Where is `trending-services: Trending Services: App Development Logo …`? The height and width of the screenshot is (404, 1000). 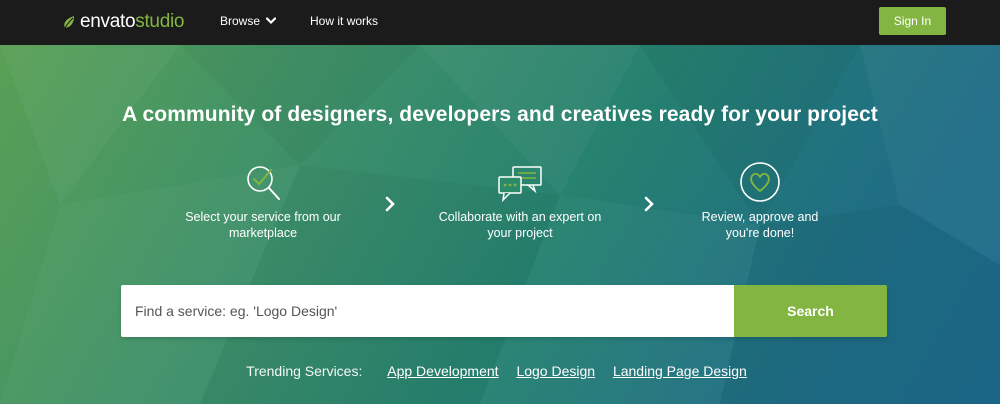 trending-services: Trending Services: App Development Logo … is located at coordinates (500, 371).